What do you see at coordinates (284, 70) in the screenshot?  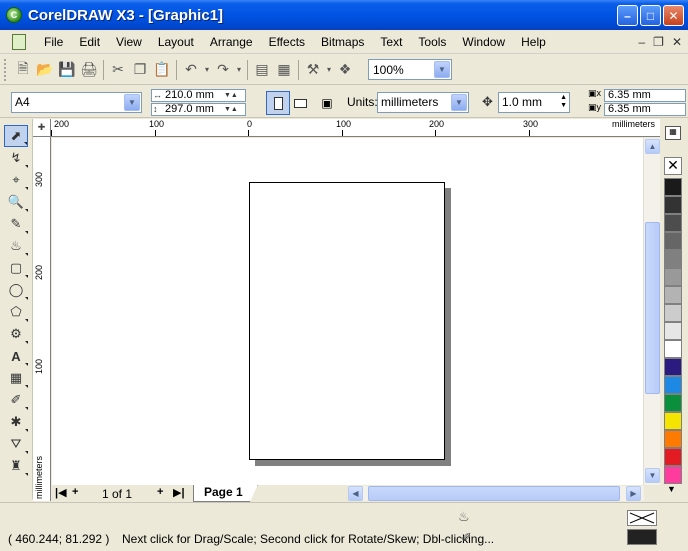 I see `export-icon: ▦` at bounding box center [284, 70].